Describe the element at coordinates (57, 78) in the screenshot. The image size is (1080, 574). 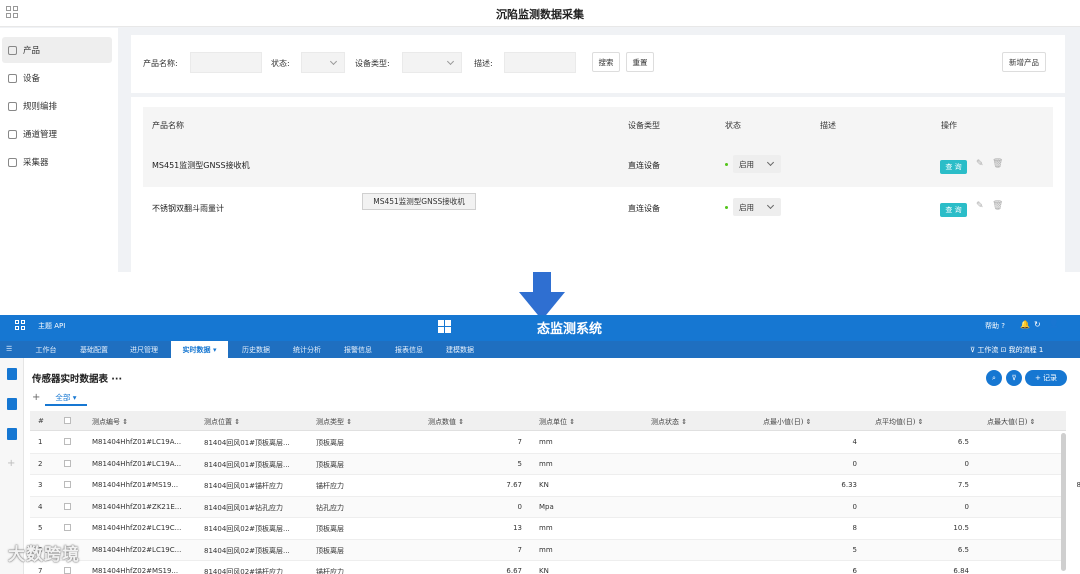
I see `sidebar-item-device: 设备` at that location.